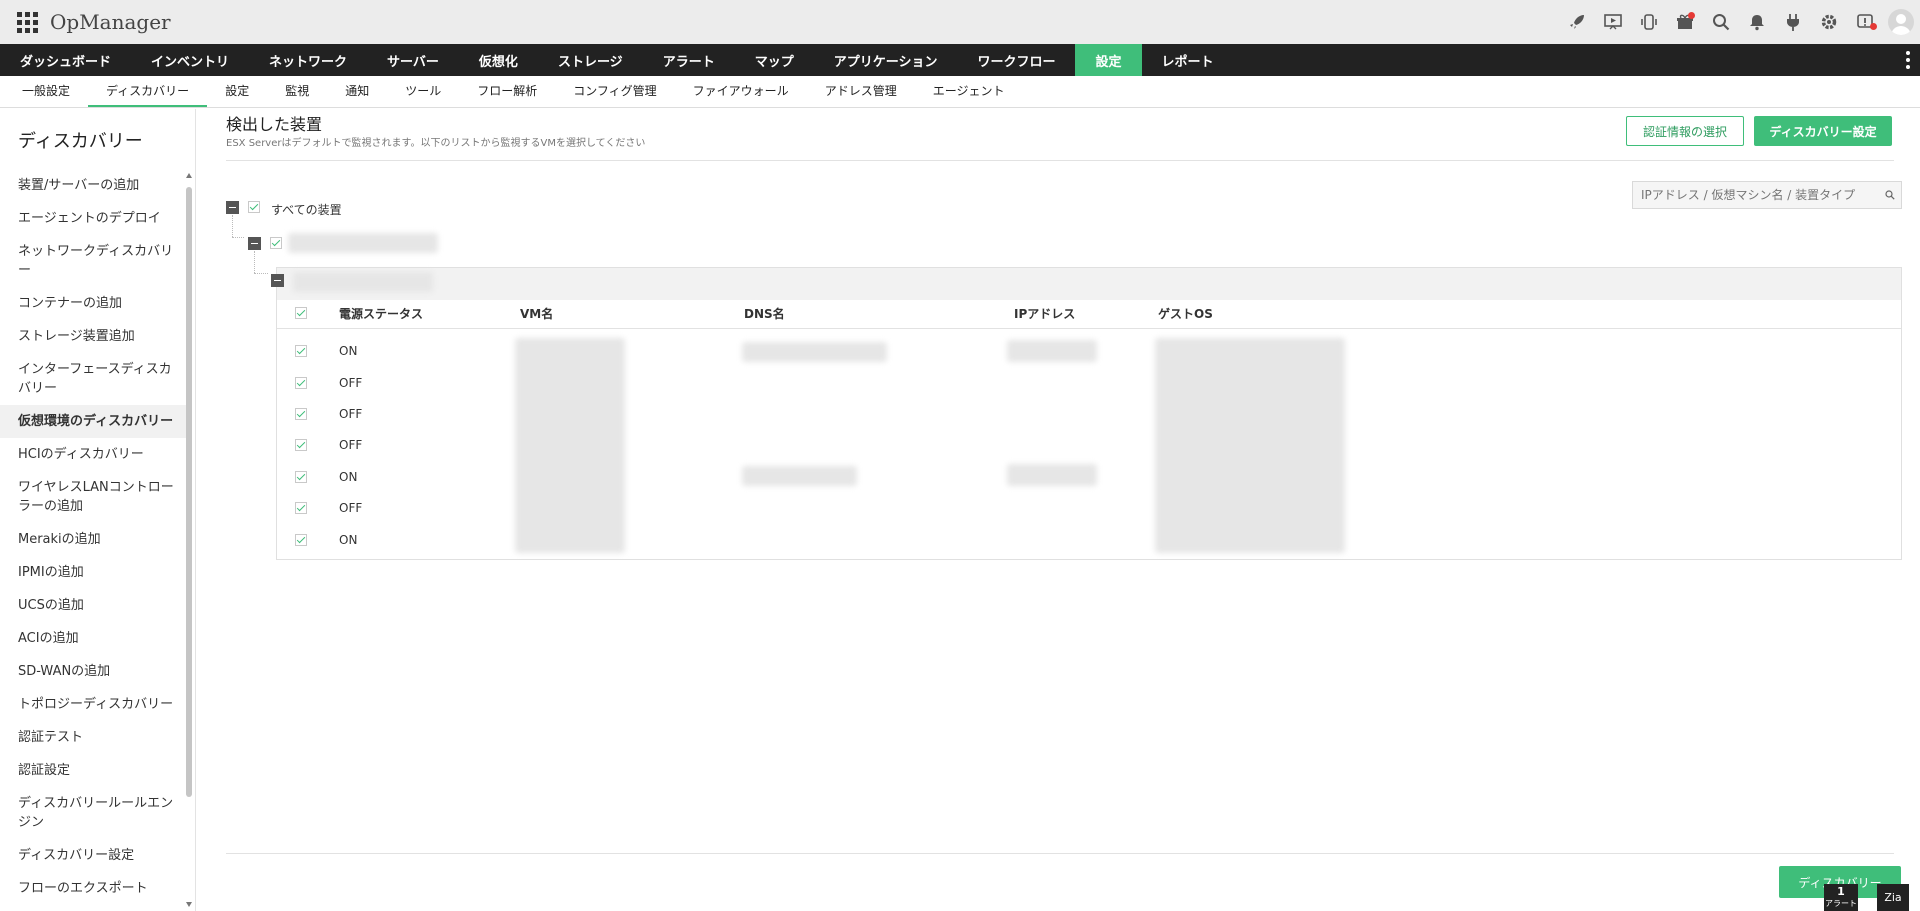  I want to click on col-guest-os: ゲストOS, so click(1185, 314).